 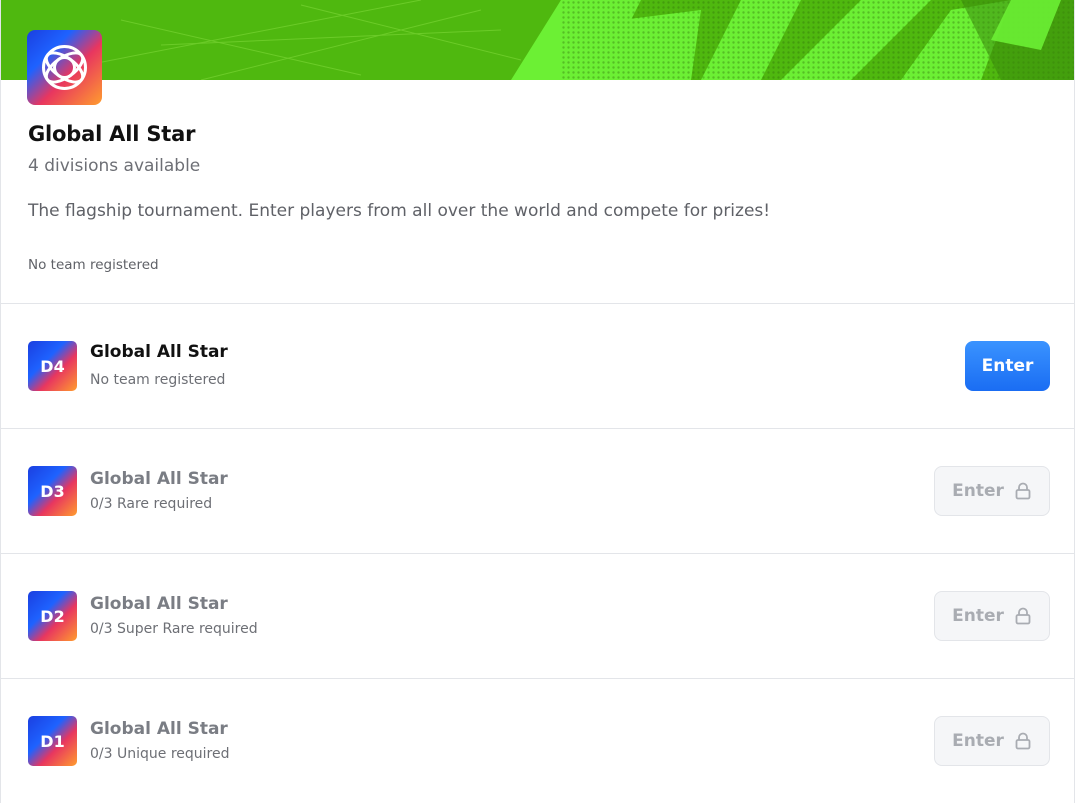 What do you see at coordinates (158, 380) in the screenshot?
I see `division-subtitle: No team registered` at bounding box center [158, 380].